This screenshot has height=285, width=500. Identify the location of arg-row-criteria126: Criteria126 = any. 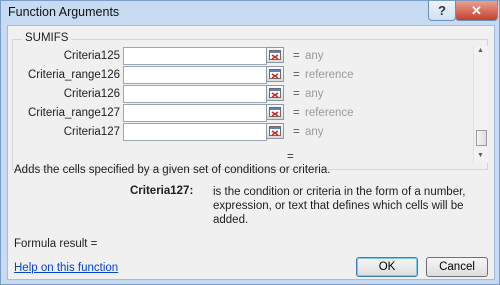
(242, 94).